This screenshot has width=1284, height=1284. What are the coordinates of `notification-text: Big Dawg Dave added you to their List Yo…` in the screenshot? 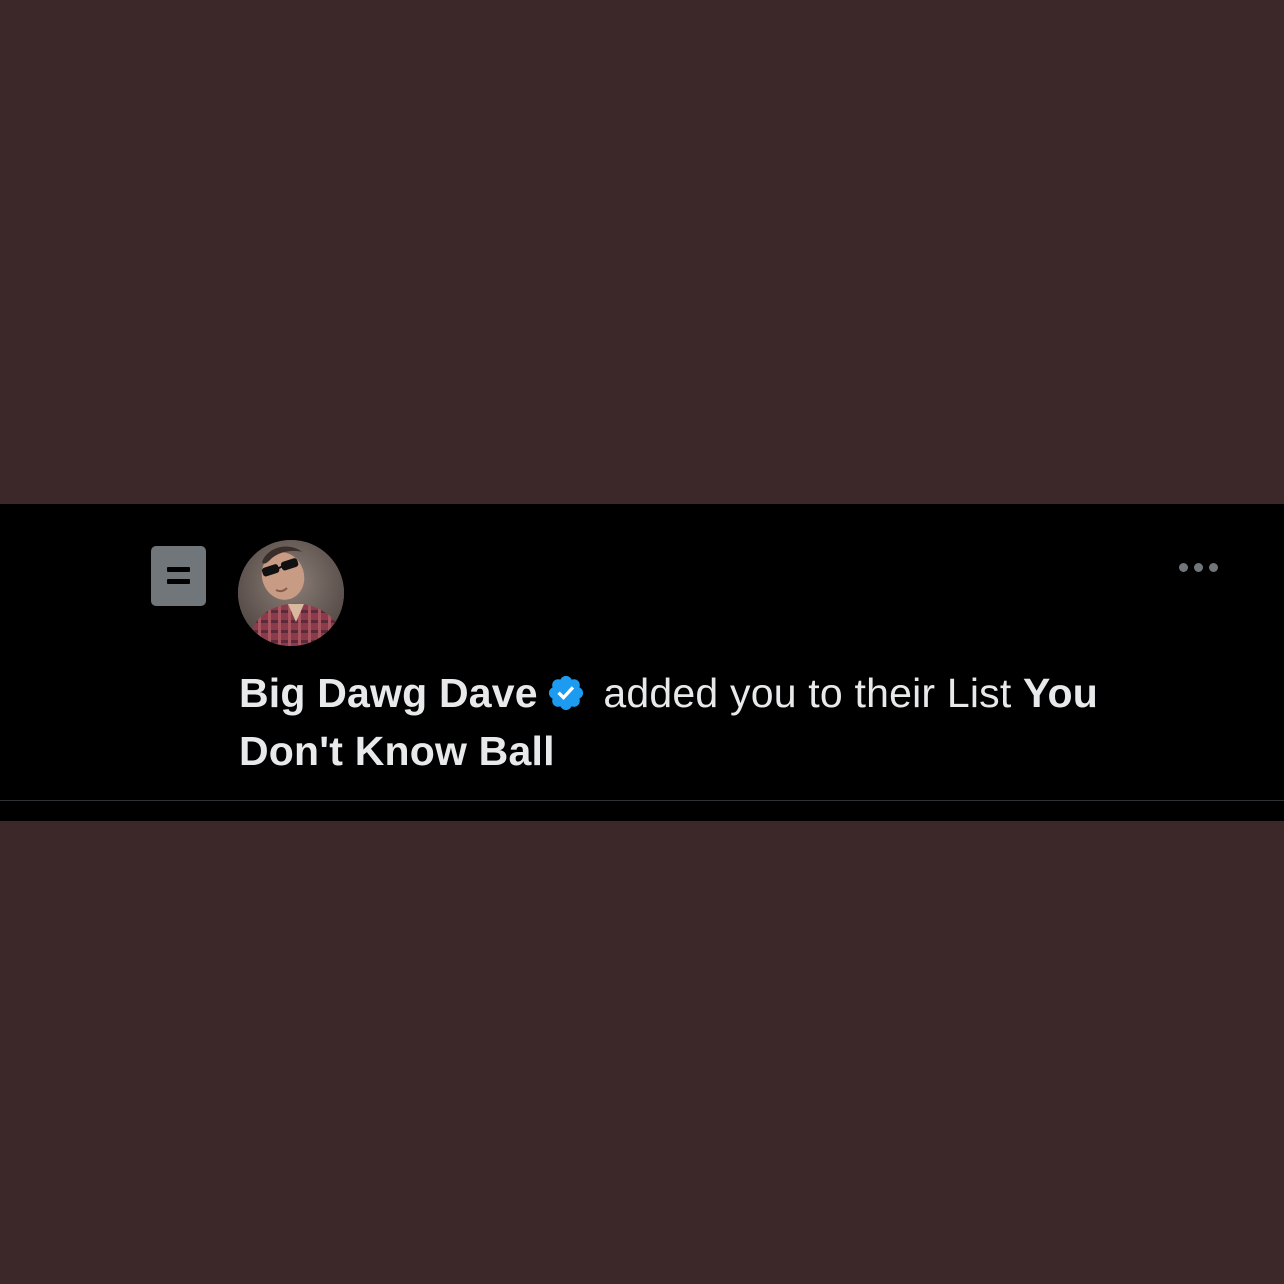 It's located at (719, 722).